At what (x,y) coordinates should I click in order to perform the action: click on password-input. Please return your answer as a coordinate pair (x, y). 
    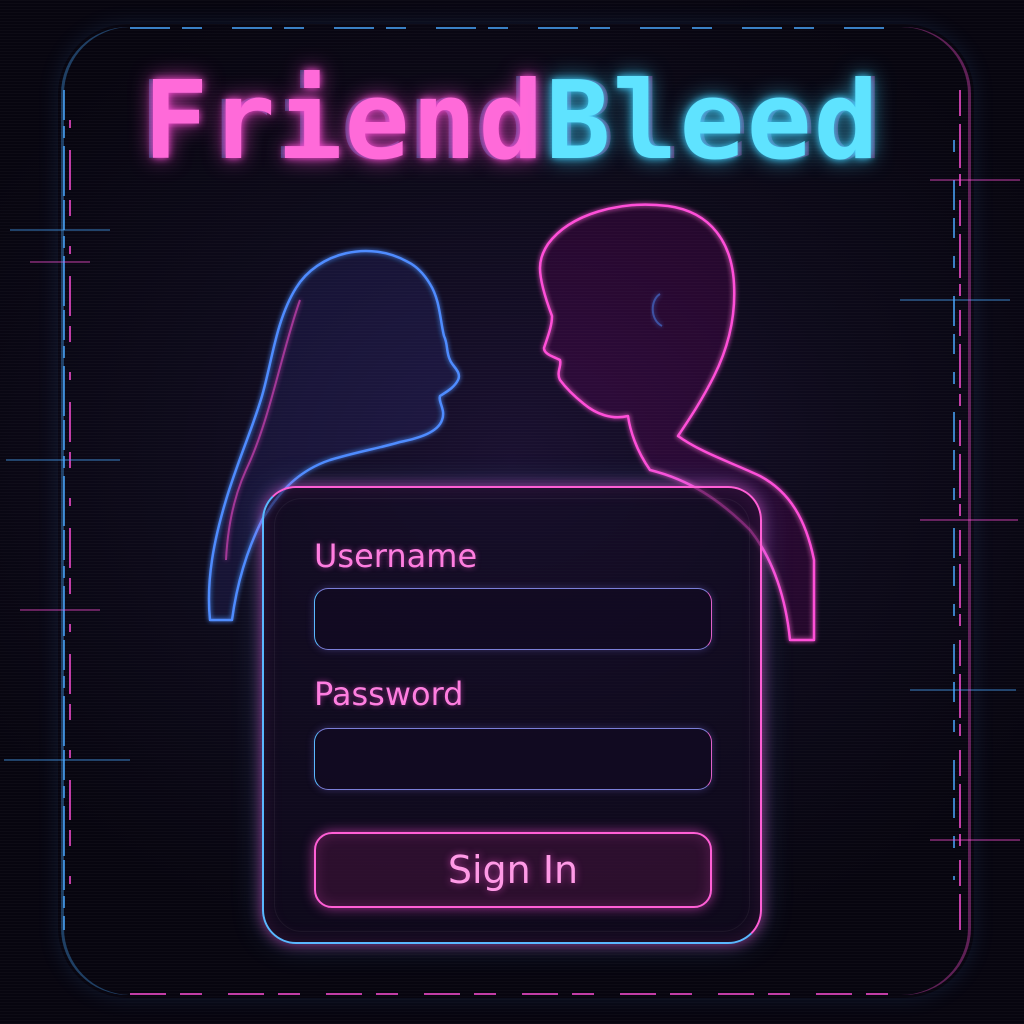
    Looking at the image, I should click on (513, 759).